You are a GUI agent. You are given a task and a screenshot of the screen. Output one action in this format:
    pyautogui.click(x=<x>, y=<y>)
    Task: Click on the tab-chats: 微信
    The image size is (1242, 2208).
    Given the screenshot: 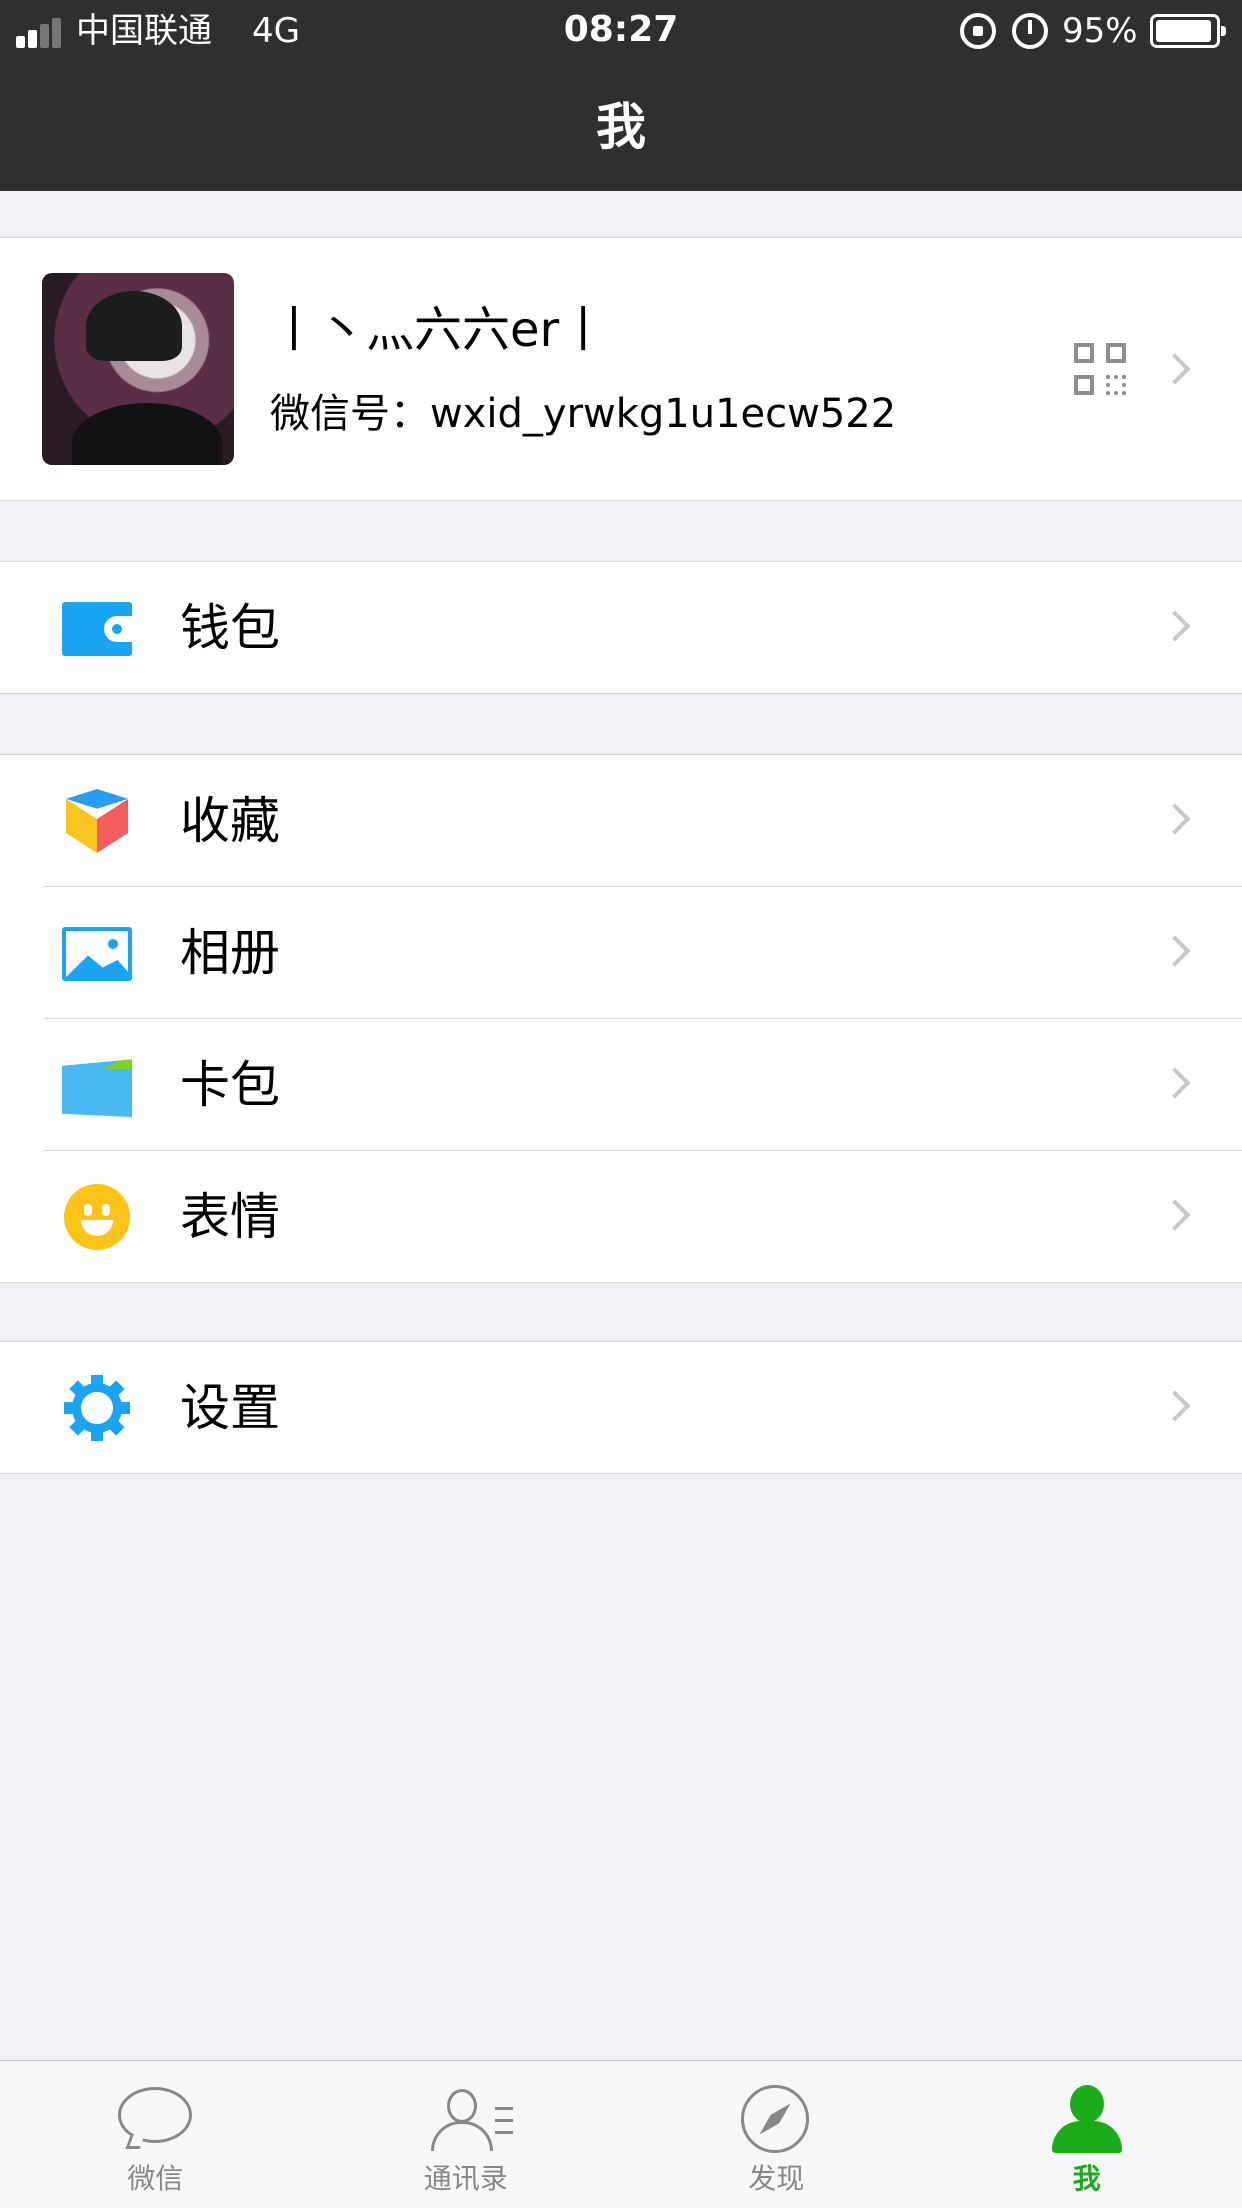 What is the action you would take?
    pyautogui.click(x=155, y=2134)
    